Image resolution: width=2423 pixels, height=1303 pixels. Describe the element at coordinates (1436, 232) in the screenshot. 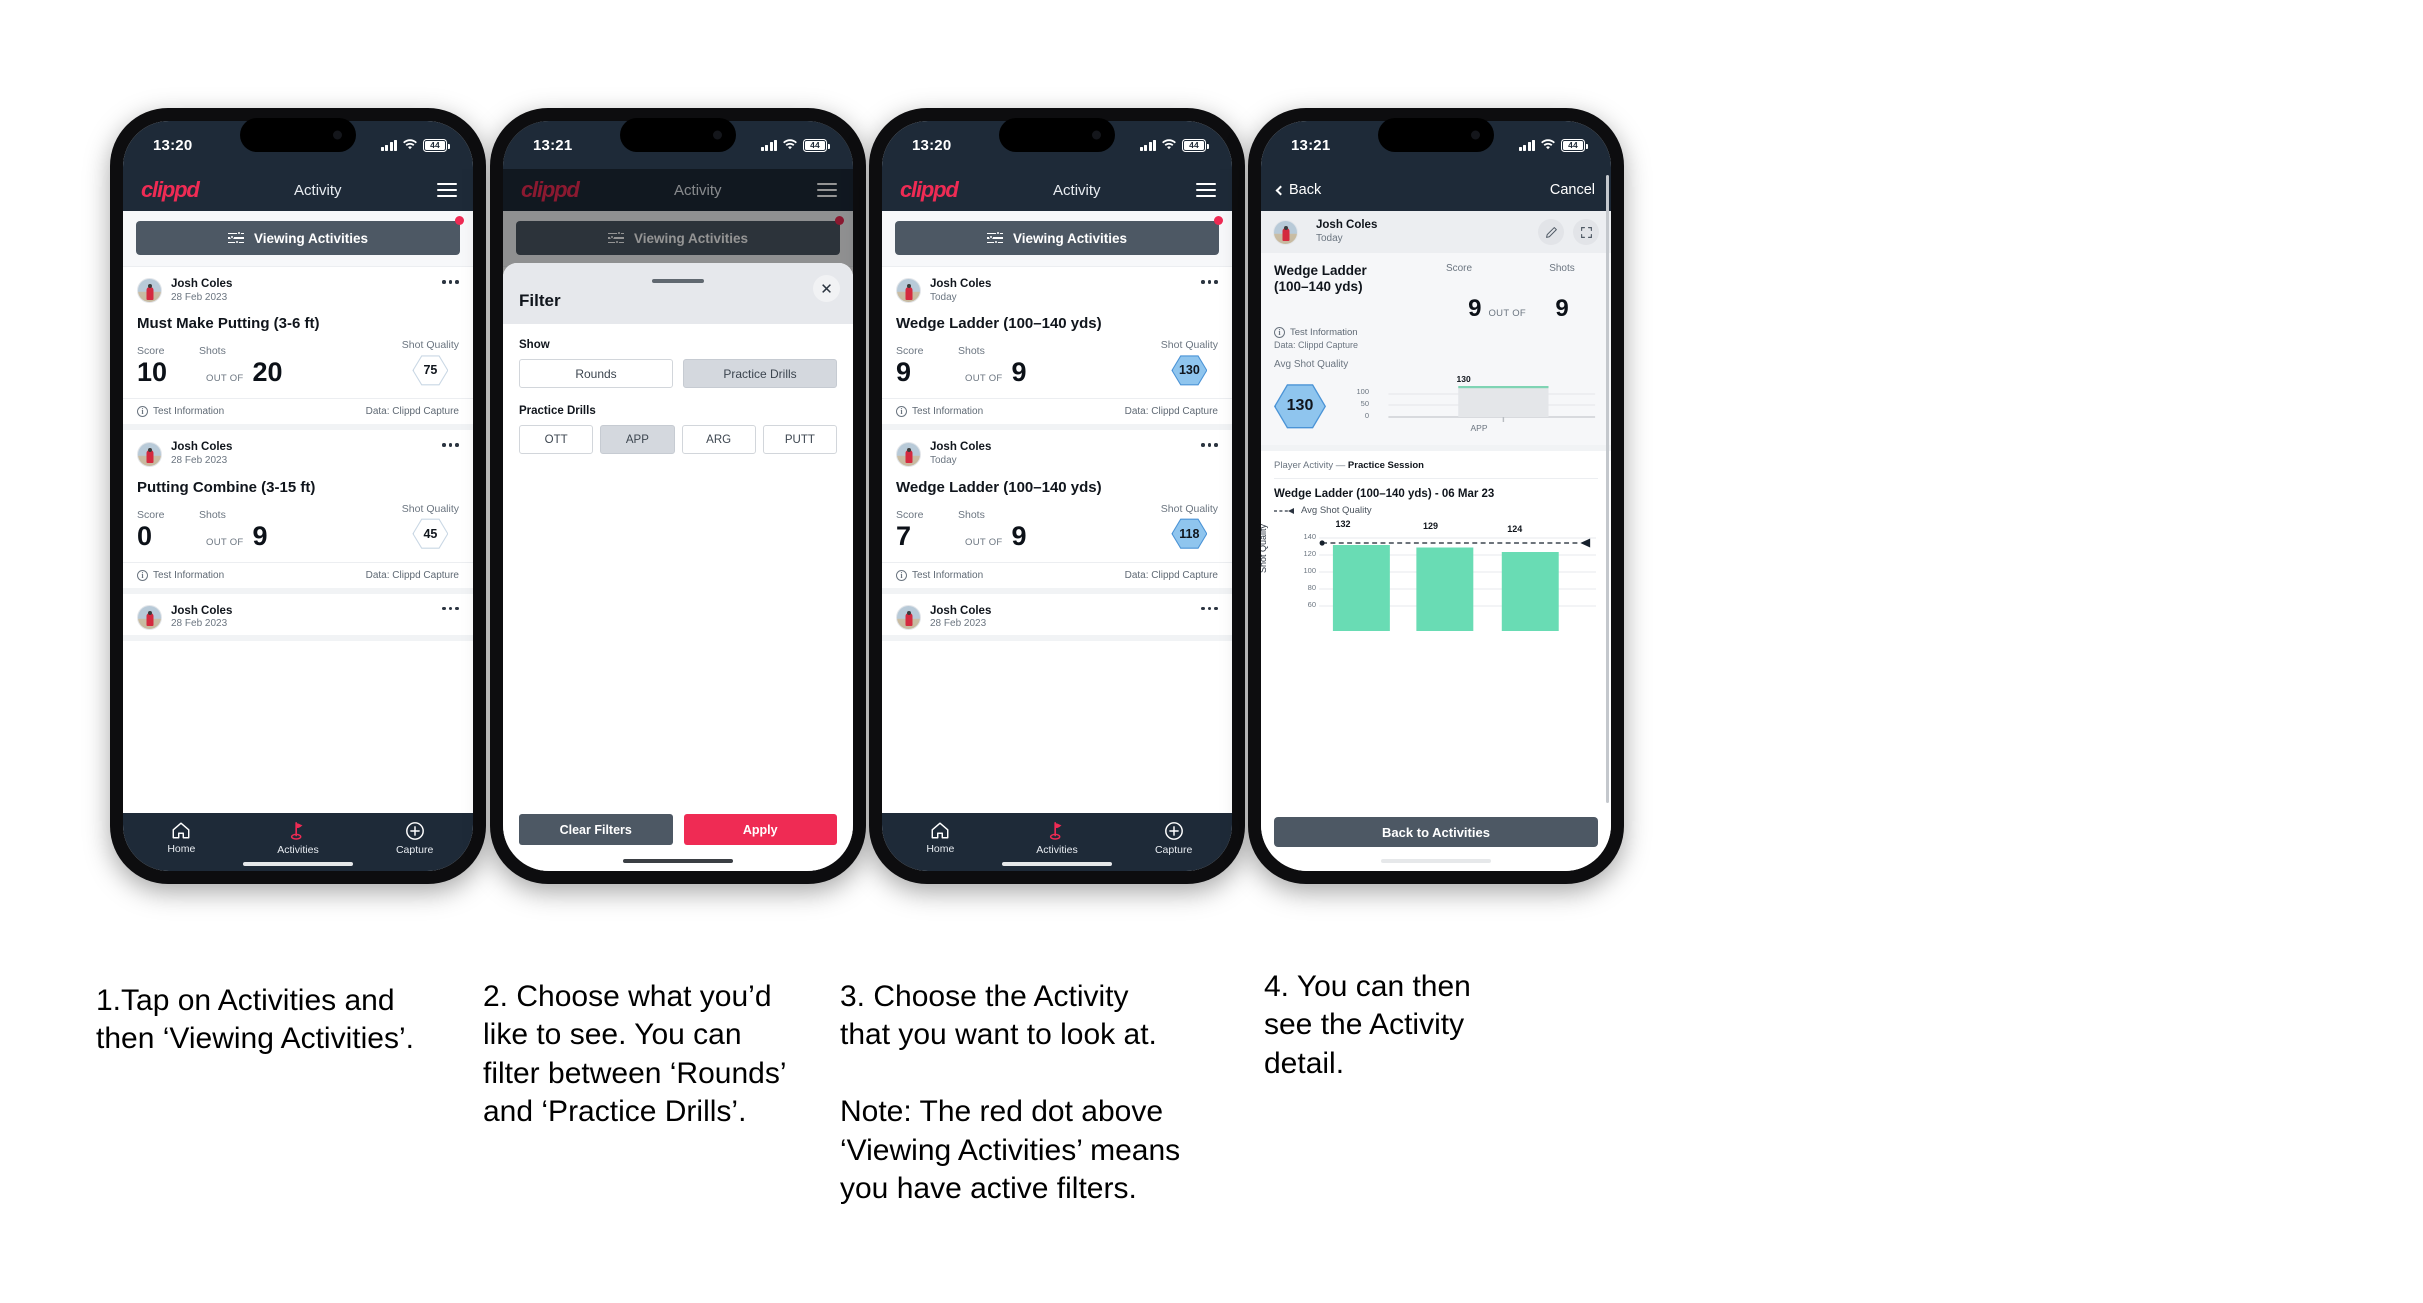

I see `detail-user-row: Josh Coles Today` at that location.